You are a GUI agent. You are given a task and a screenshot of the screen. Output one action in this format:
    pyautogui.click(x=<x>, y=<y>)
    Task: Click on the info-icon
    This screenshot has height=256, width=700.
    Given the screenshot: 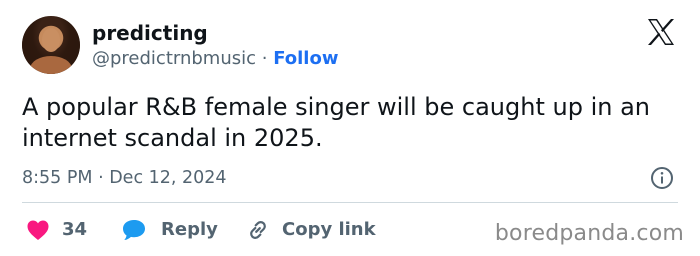 What is the action you would take?
    pyautogui.click(x=662, y=178)
    